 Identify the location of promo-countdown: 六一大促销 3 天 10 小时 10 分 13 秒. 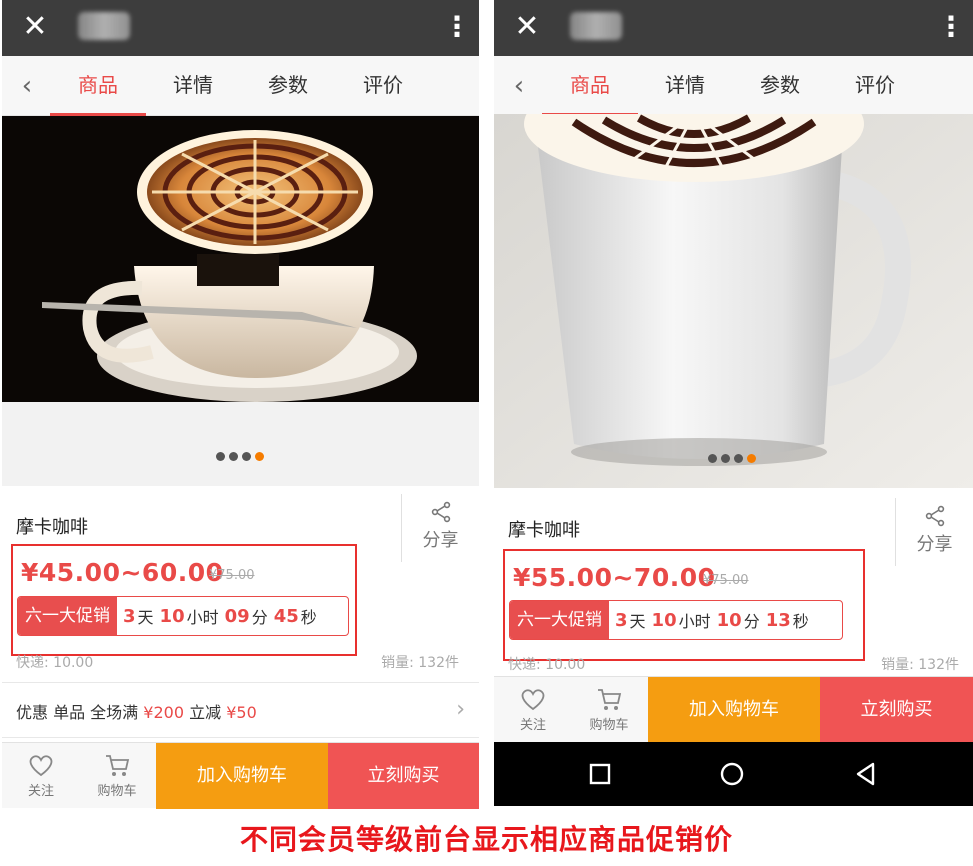
(676, 620).